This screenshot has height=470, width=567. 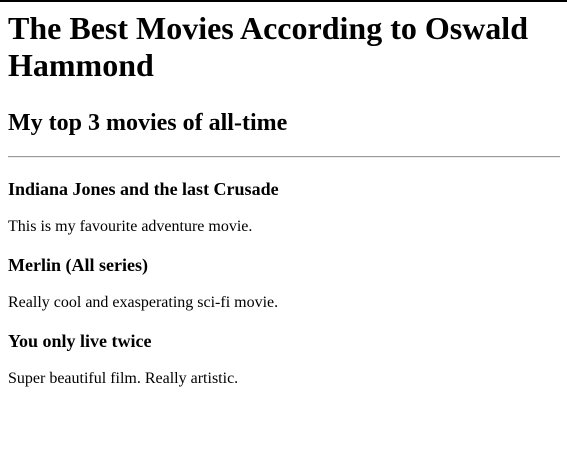 I want to click on movie-description: Super beautiful film. Really artistic., so click(x=123, y=378).